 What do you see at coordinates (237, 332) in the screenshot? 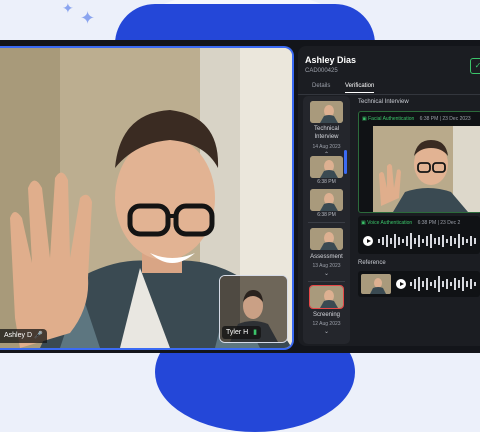
I see `pip-name: Tyler H` at bounding box center [237, 332].